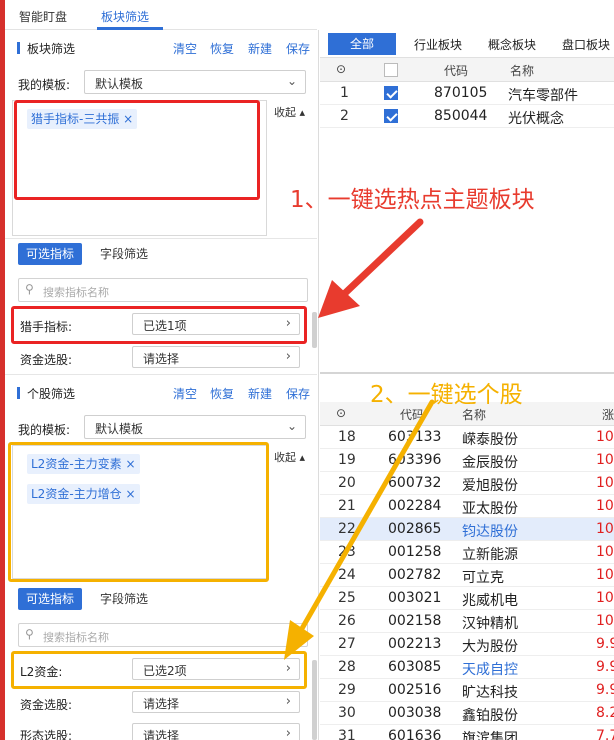 This screenshot has width=614, height=740. I want to click on left-edge-bar, so click(2, 370).